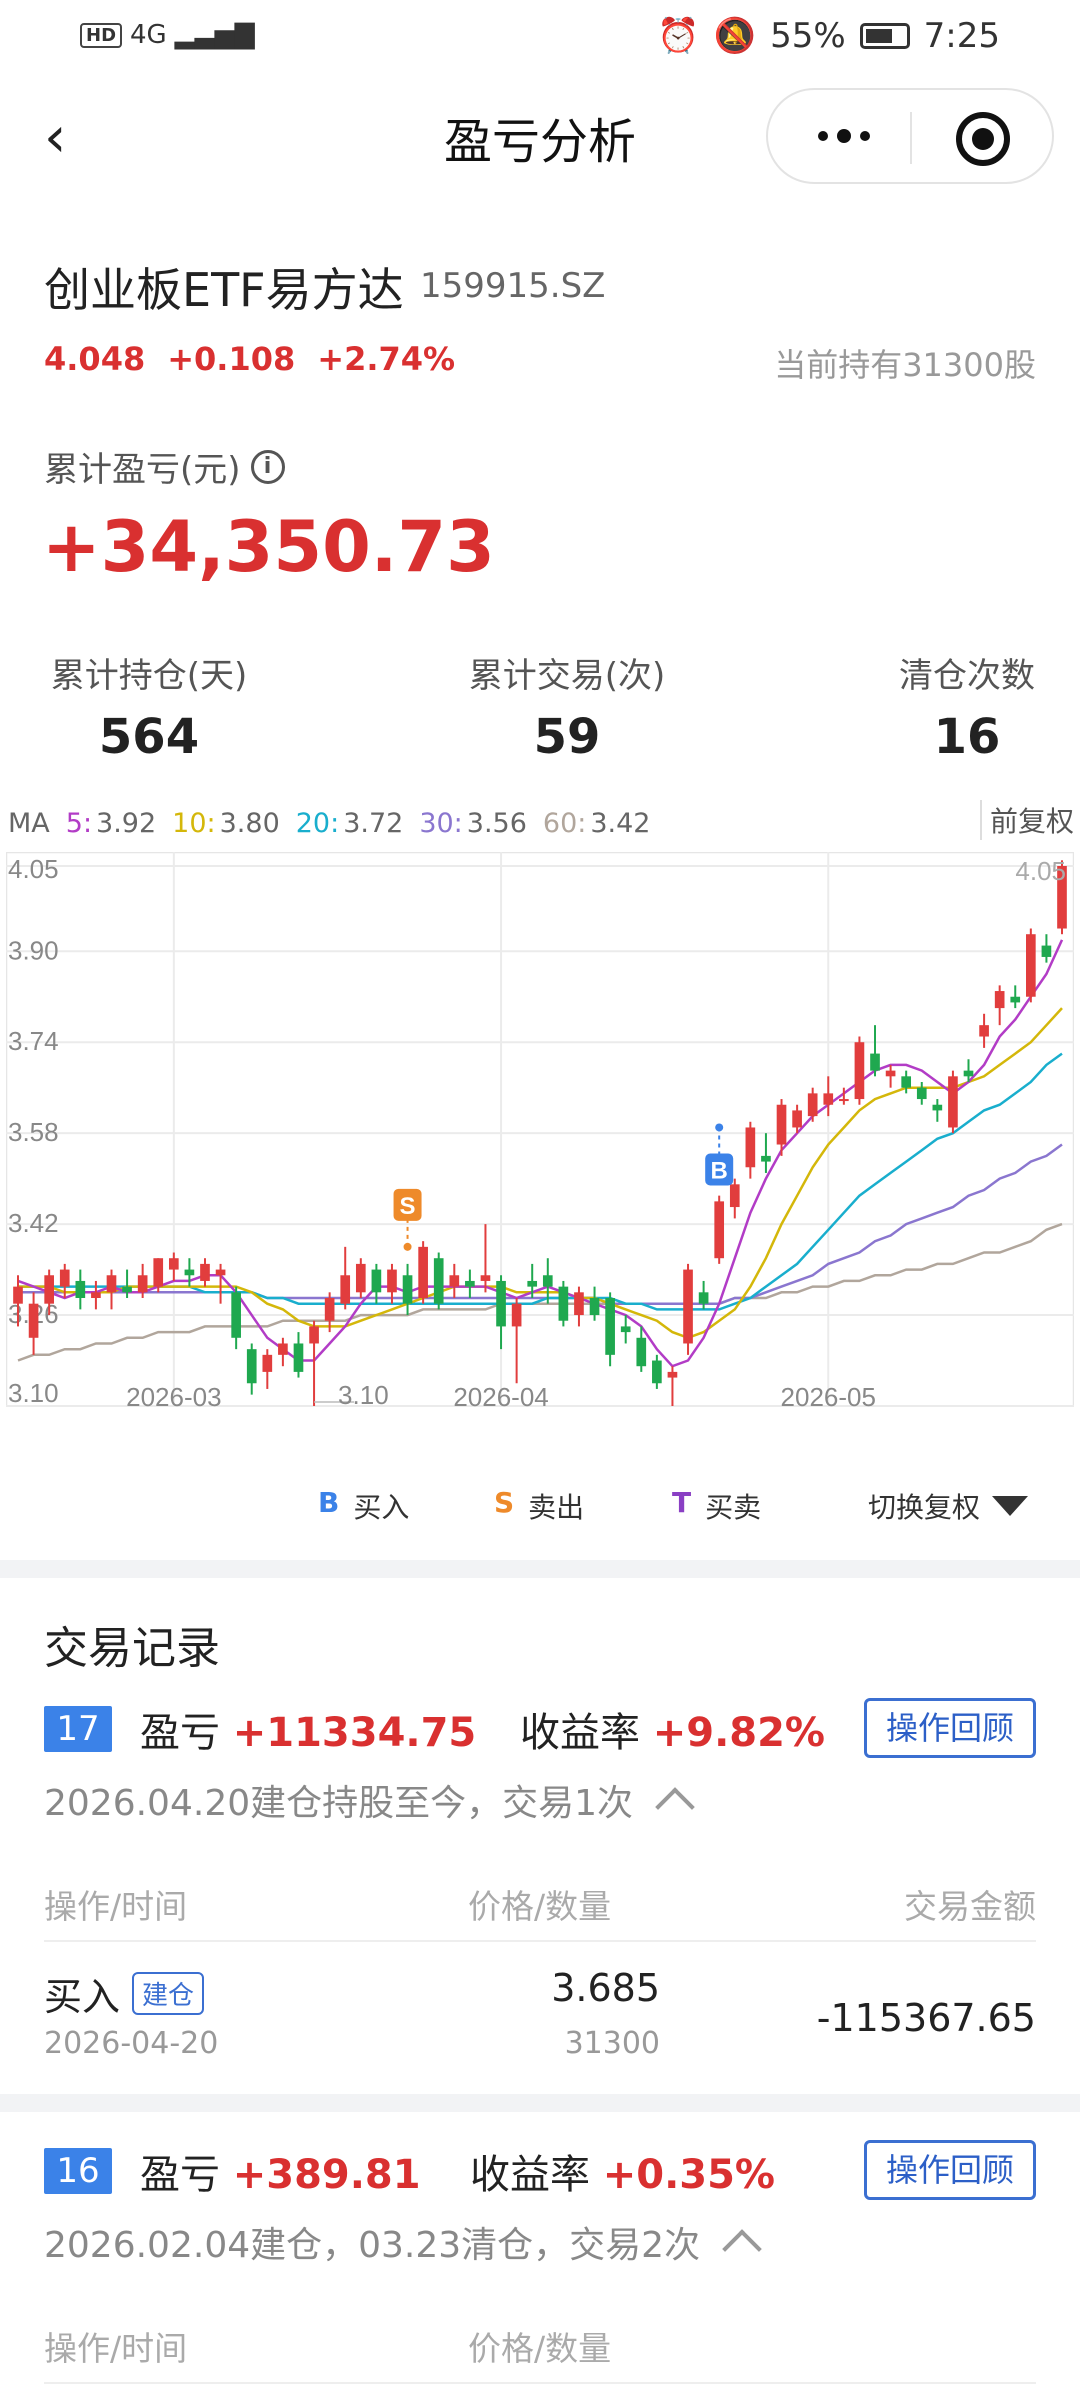  Describe the element at coordinates (1026, 820) in the screenshot. I see `adjust-tag: 前复权` at that location.